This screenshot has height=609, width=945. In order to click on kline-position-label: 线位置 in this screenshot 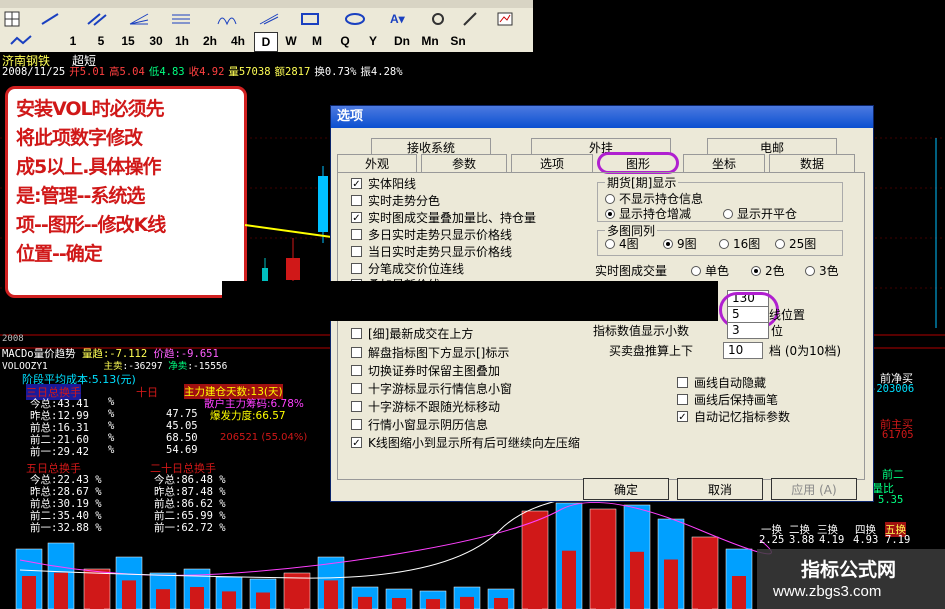, I will do `click(787, 315)`.